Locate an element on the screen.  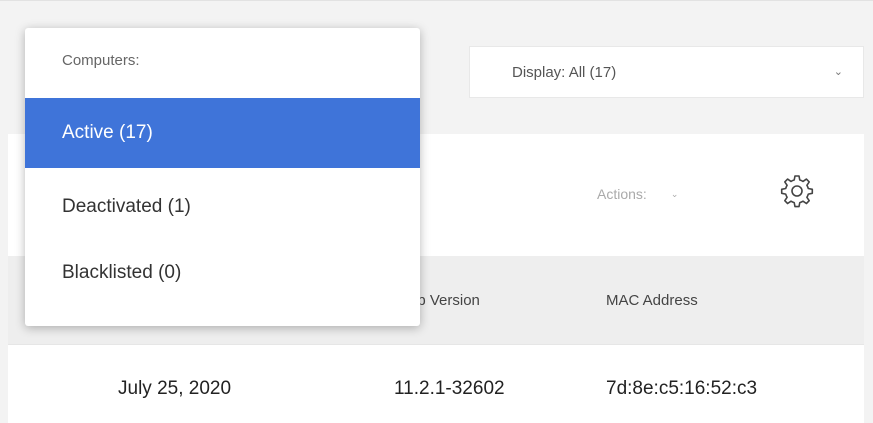
top-divider is located at coordinates (436, 0).